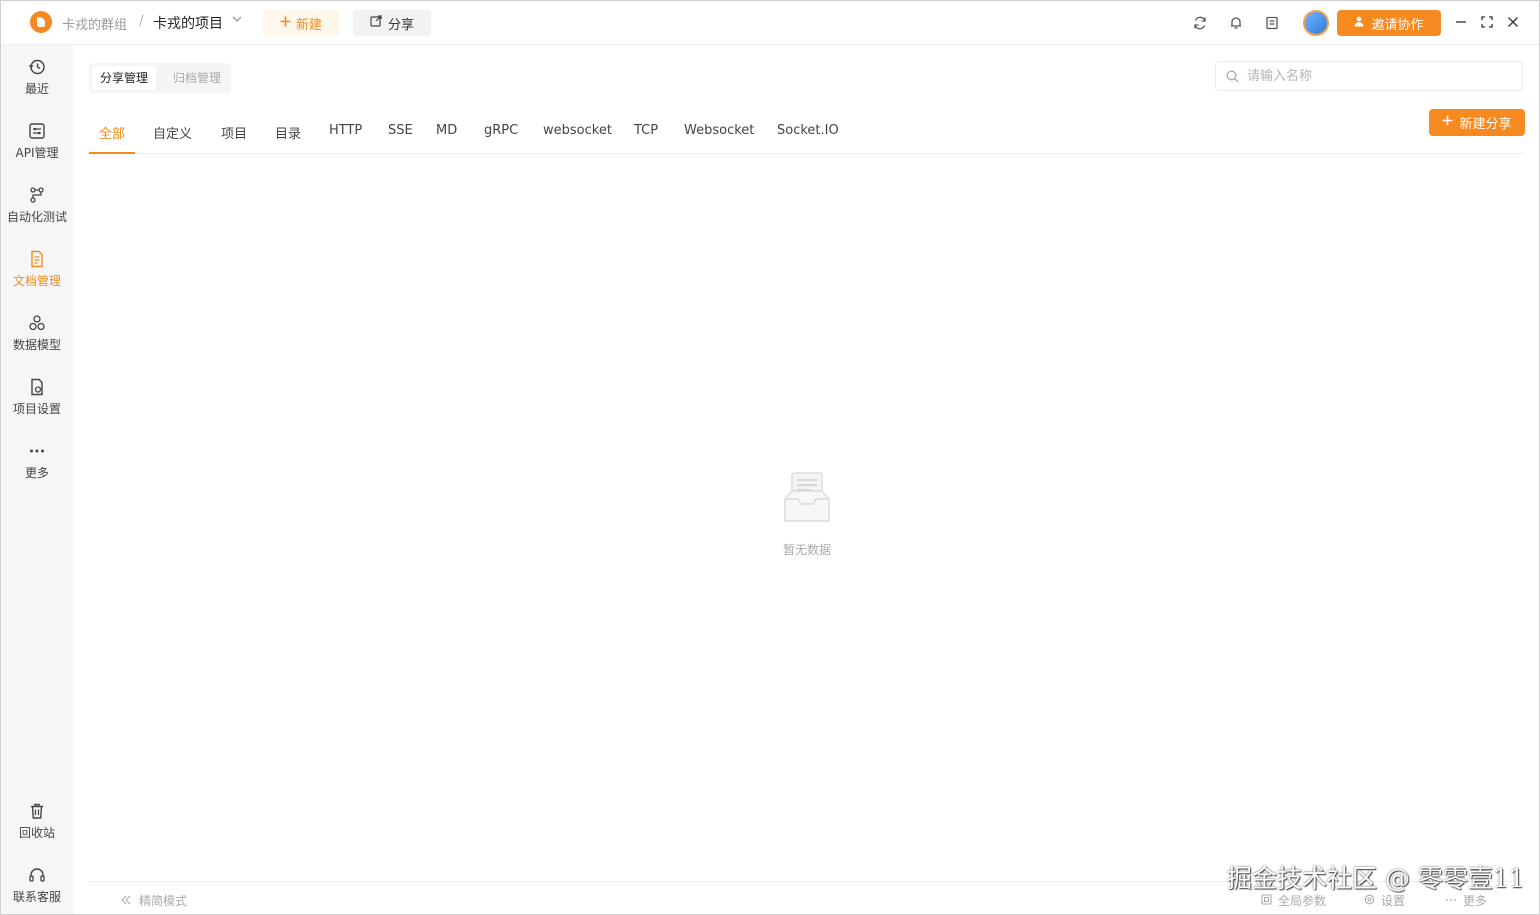  I want to click on sidebar-item-trash: 回收站, so click(37, 821).